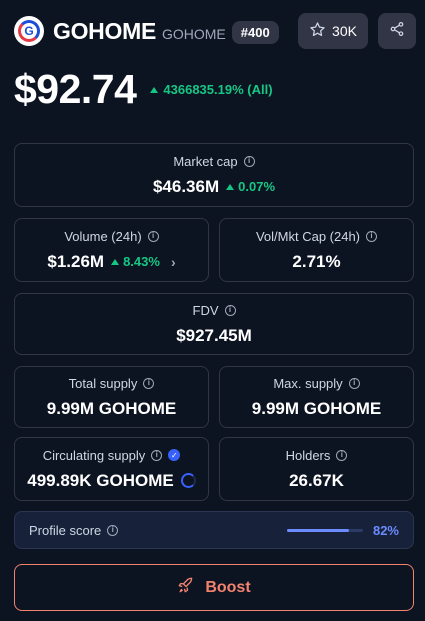 This screenshot has height=621, width=425. Describe the element at coordinates (100, 480) in the screenshot. I see `circulating-supply-value: 499.89K GOHOME` at that location.